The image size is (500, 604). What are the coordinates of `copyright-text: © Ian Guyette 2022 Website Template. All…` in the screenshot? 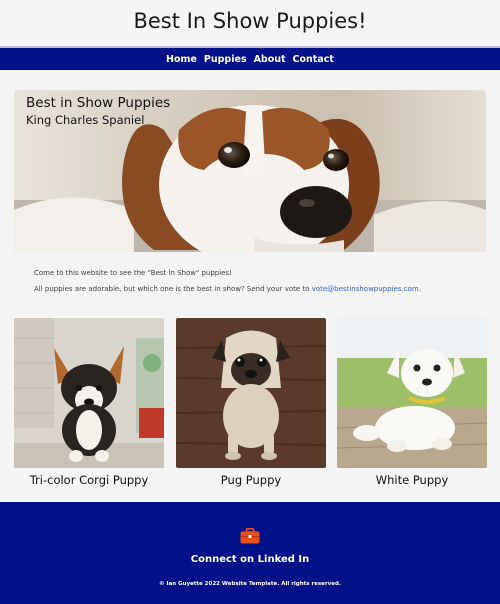 It's located at (250, 584).